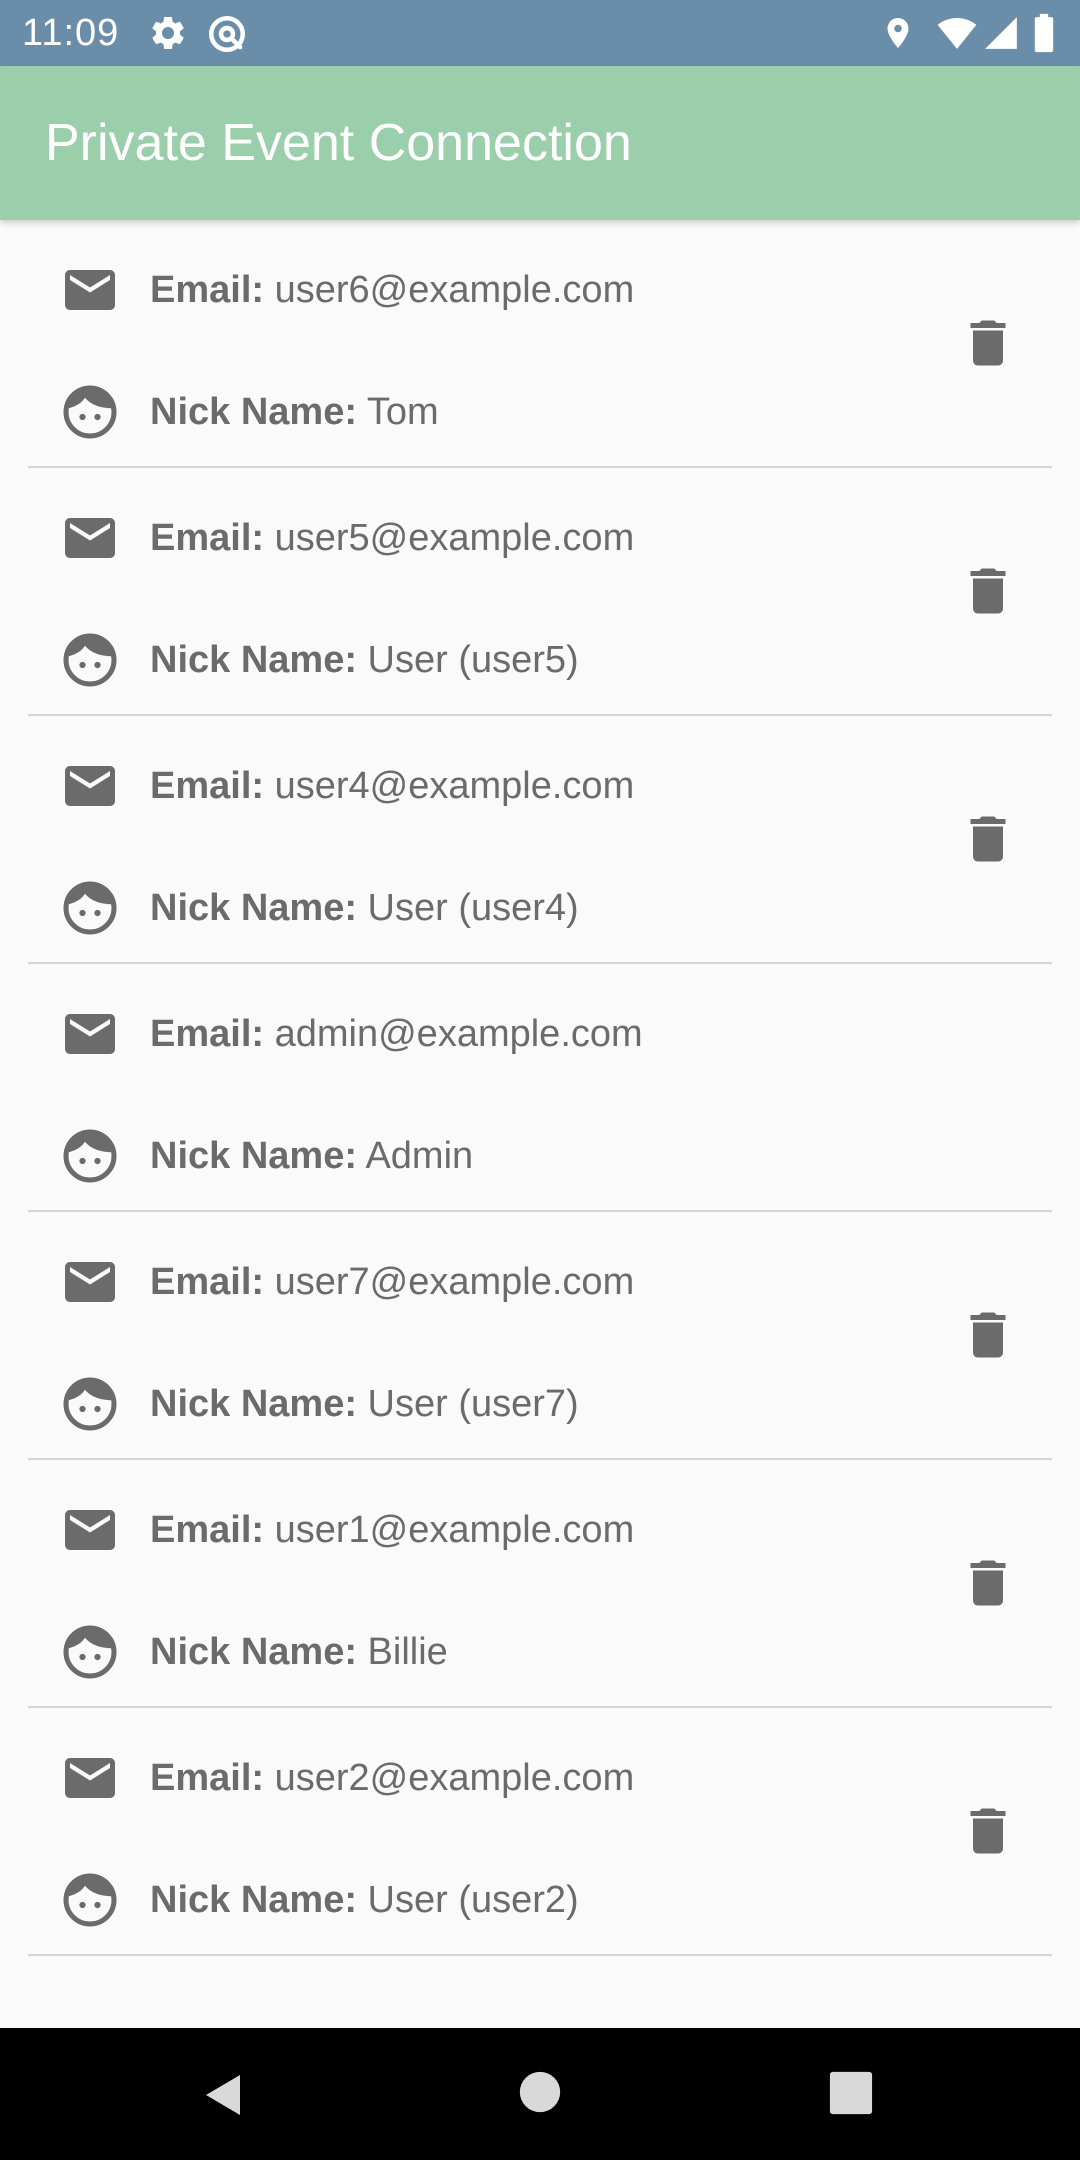 The width and height of the screenshot is (1080, 2160). What do you see at coordinates (540, 344) in the screenshot?
I see `list-item: Email: user6@example.com Nick Name: Tom` at bounding box center [540, 344].